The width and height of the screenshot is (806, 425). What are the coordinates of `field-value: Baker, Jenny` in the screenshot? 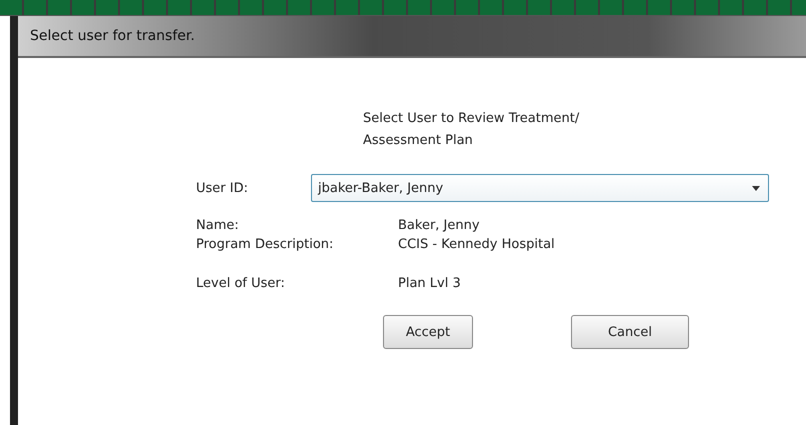 It's located at (439, 225).